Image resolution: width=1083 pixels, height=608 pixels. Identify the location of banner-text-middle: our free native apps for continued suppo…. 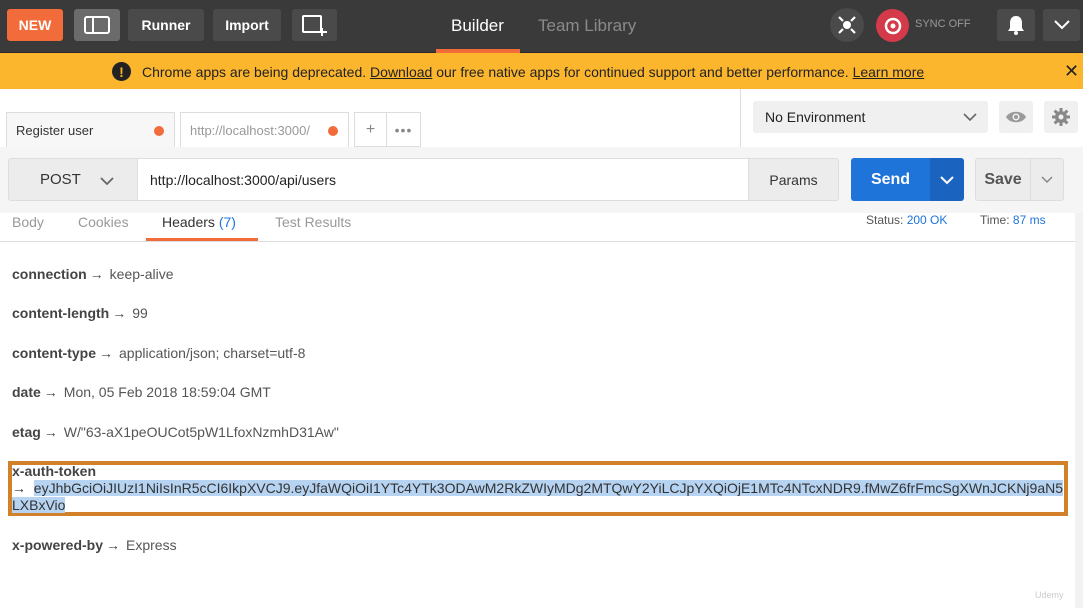
(642, 72).